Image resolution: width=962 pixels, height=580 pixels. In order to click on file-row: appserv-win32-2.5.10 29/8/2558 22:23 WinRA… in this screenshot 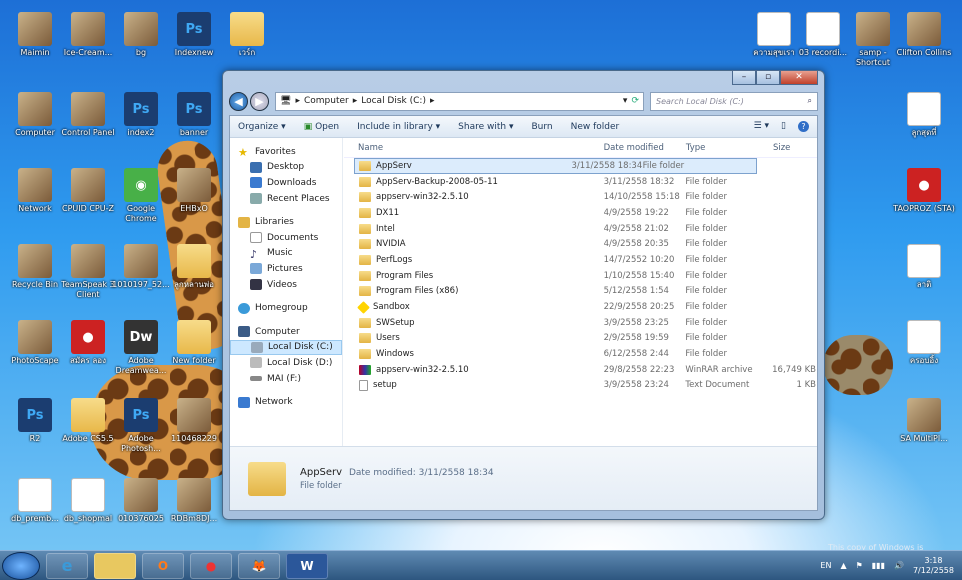, I will do `click(585, 370)`.